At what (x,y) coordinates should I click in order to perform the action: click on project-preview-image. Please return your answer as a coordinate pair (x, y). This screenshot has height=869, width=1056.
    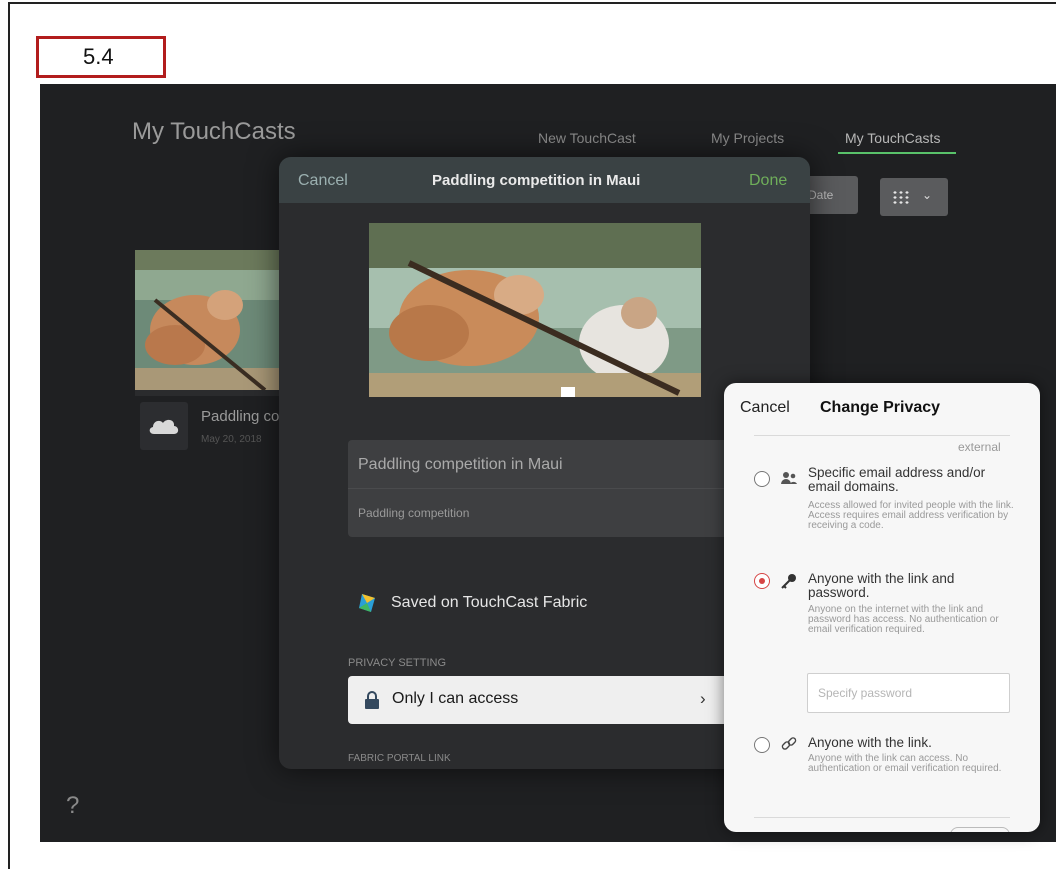
    Looking at the image, I should click on (535, 312).